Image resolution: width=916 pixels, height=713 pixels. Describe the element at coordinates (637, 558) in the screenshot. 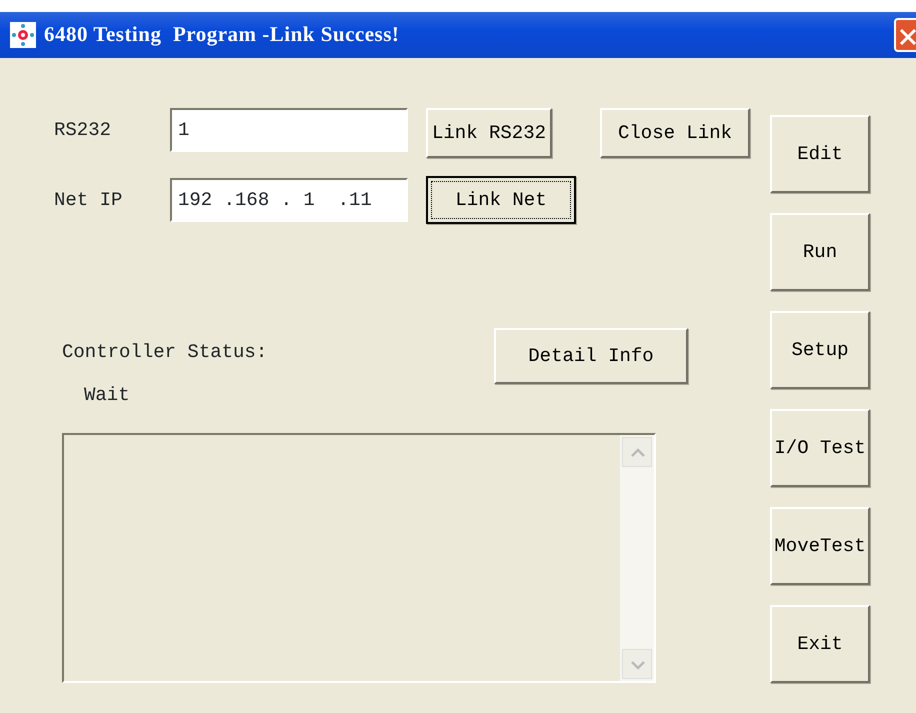

I see `scrollbar` at that location.